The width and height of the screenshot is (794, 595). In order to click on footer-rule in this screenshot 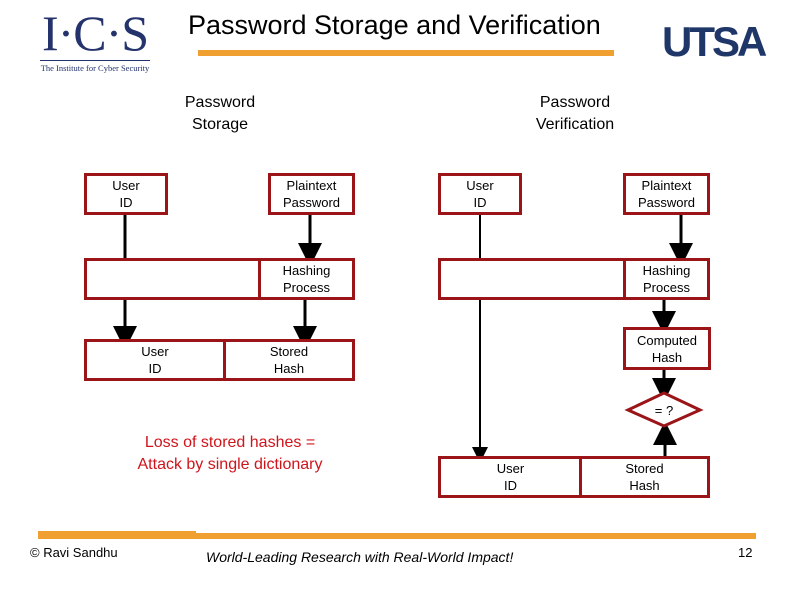, I will do `click(397, 536)`.